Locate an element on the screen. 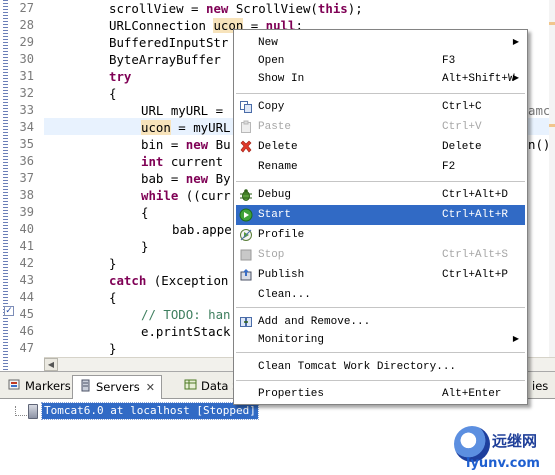 Image resolution: width=555 pixels, height=475 pixels. line-number: 46 is located at coordinates (26, 331).